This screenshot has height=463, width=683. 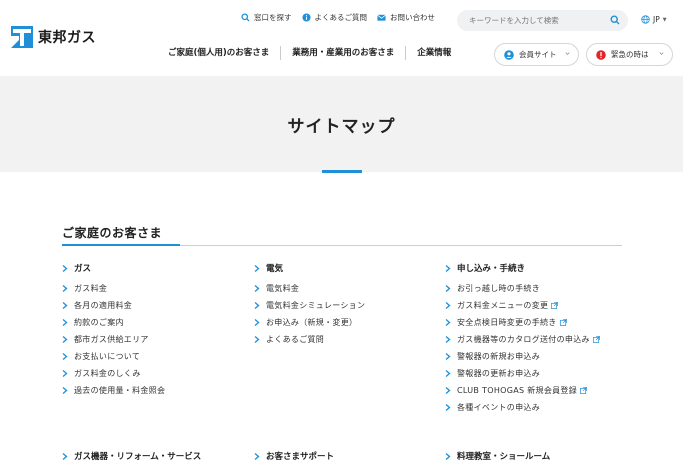 I want to click on search-box, so click(x=542, y=20).